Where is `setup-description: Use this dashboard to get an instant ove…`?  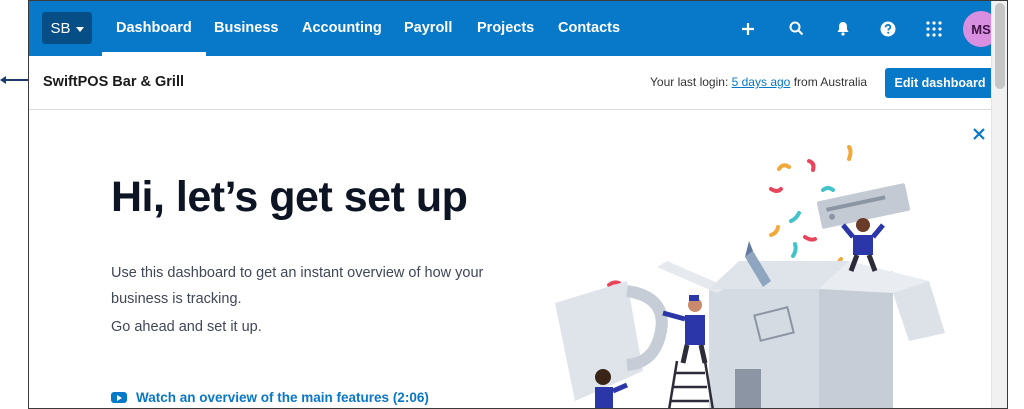
setup-description: Use this dashboard to get an instant ove… is located at coordinates (297, 286).